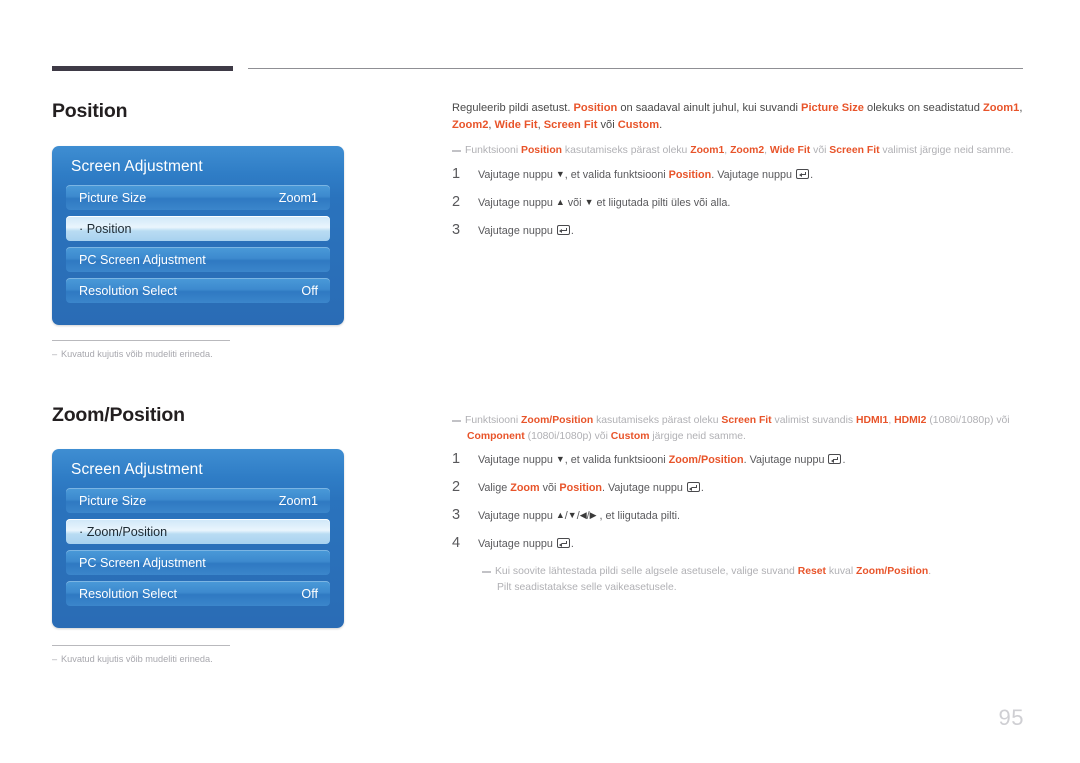  I want to click on osd-row-position: · Position, so click(198, 228).